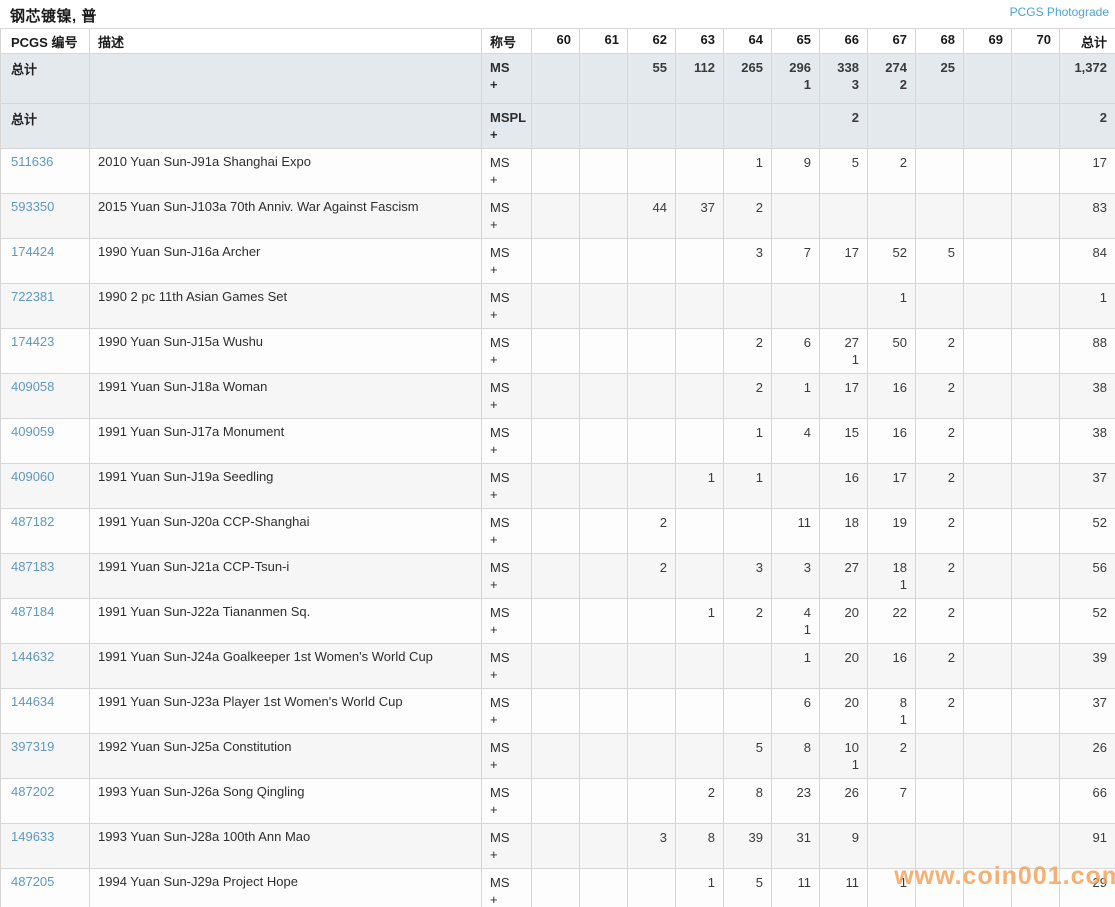 Image resolution: width=1115 pixels, height=907 pixels. I want to click on total-cell: 52, so click(1087, 621).